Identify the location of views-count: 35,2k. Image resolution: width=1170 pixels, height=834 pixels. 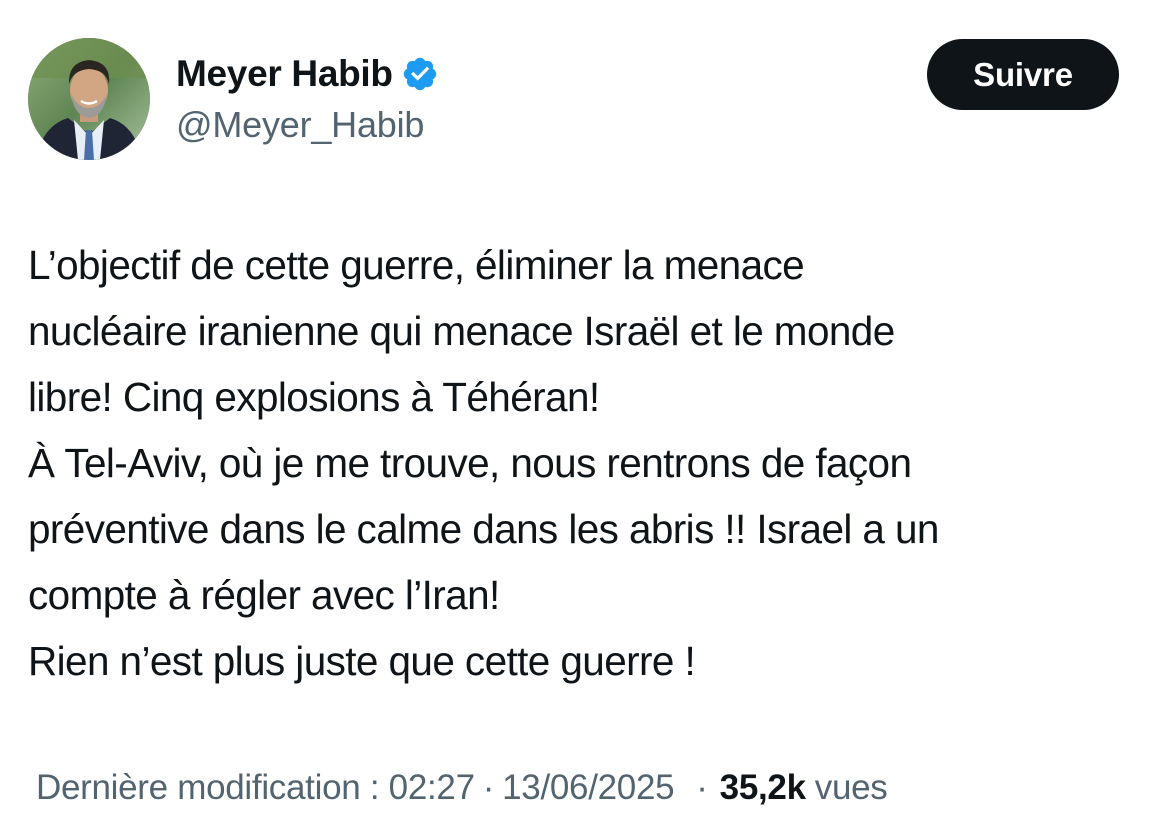
(762, 787).